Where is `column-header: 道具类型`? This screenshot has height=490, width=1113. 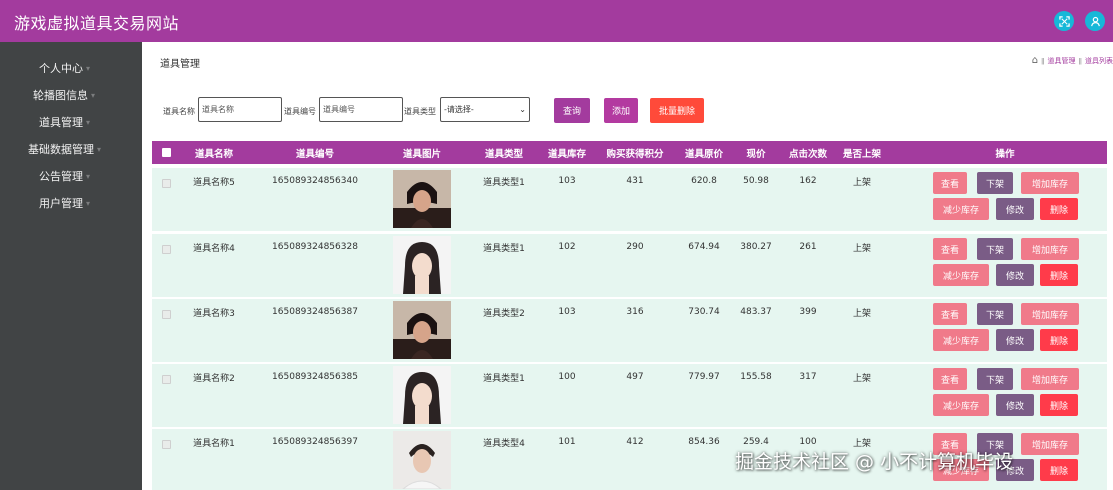
column-header: 道具类型 is located at coordinates (503, 154).